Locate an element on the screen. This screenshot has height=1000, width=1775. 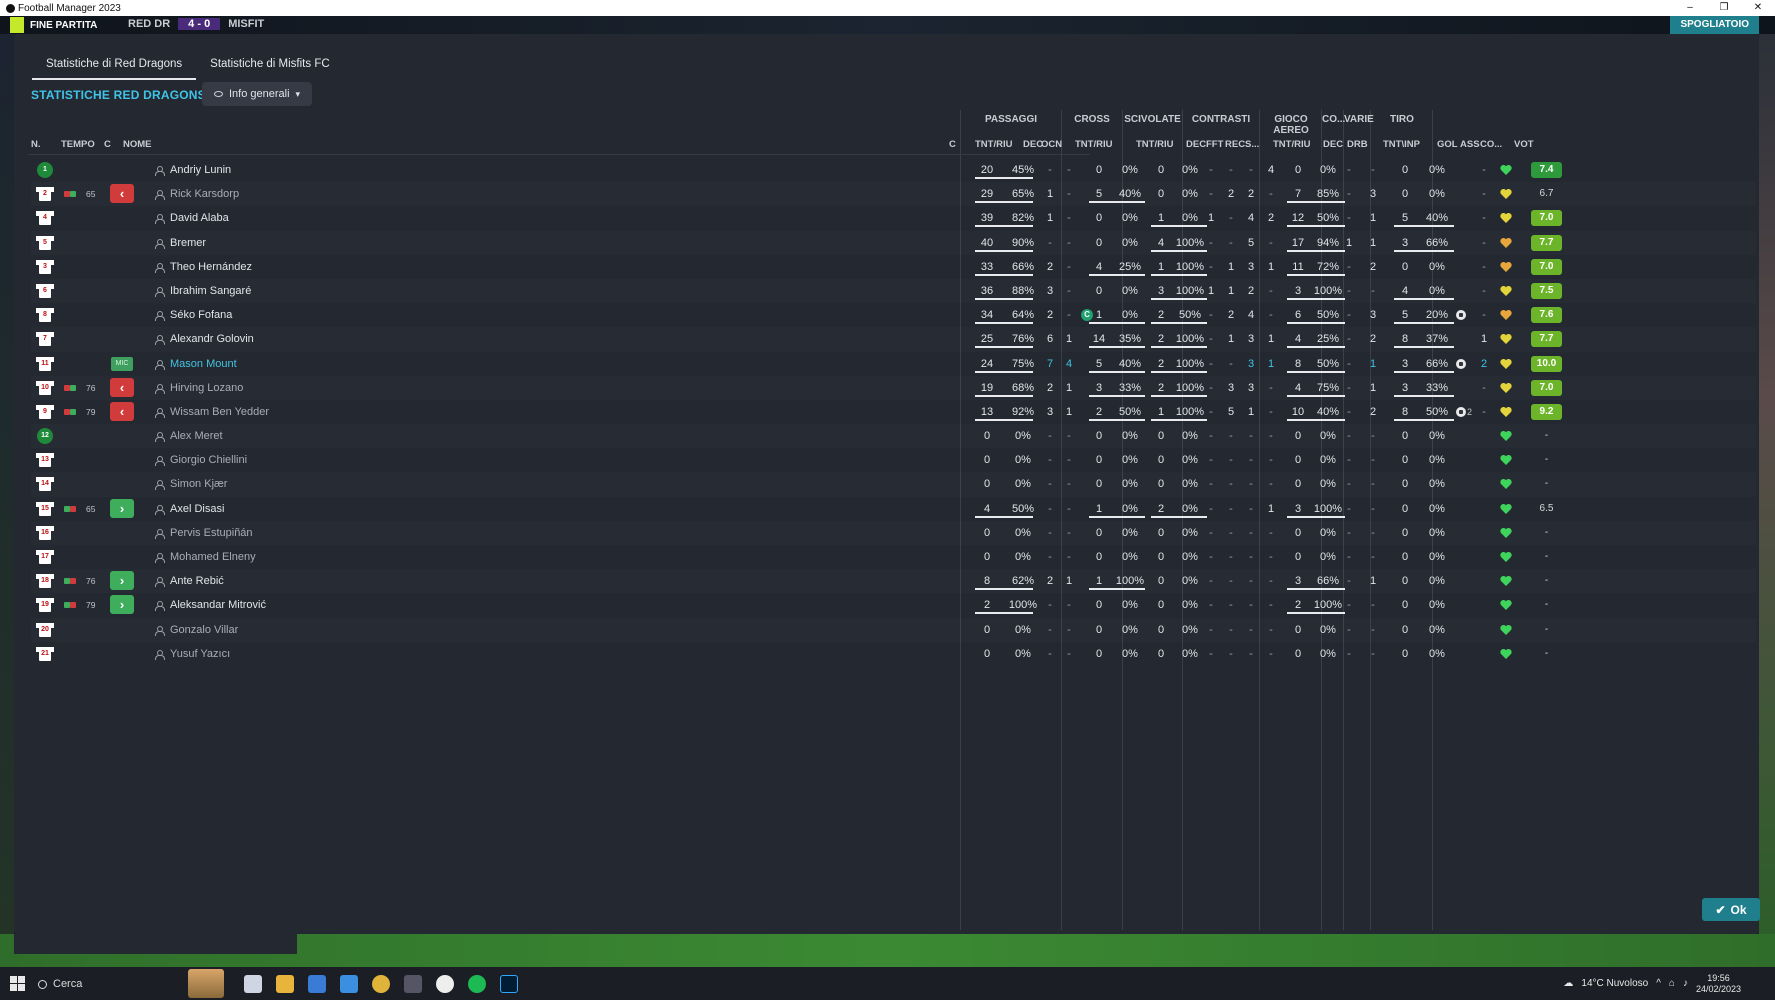
col-header-drb: DRB is located at coordinates (1357, 144).